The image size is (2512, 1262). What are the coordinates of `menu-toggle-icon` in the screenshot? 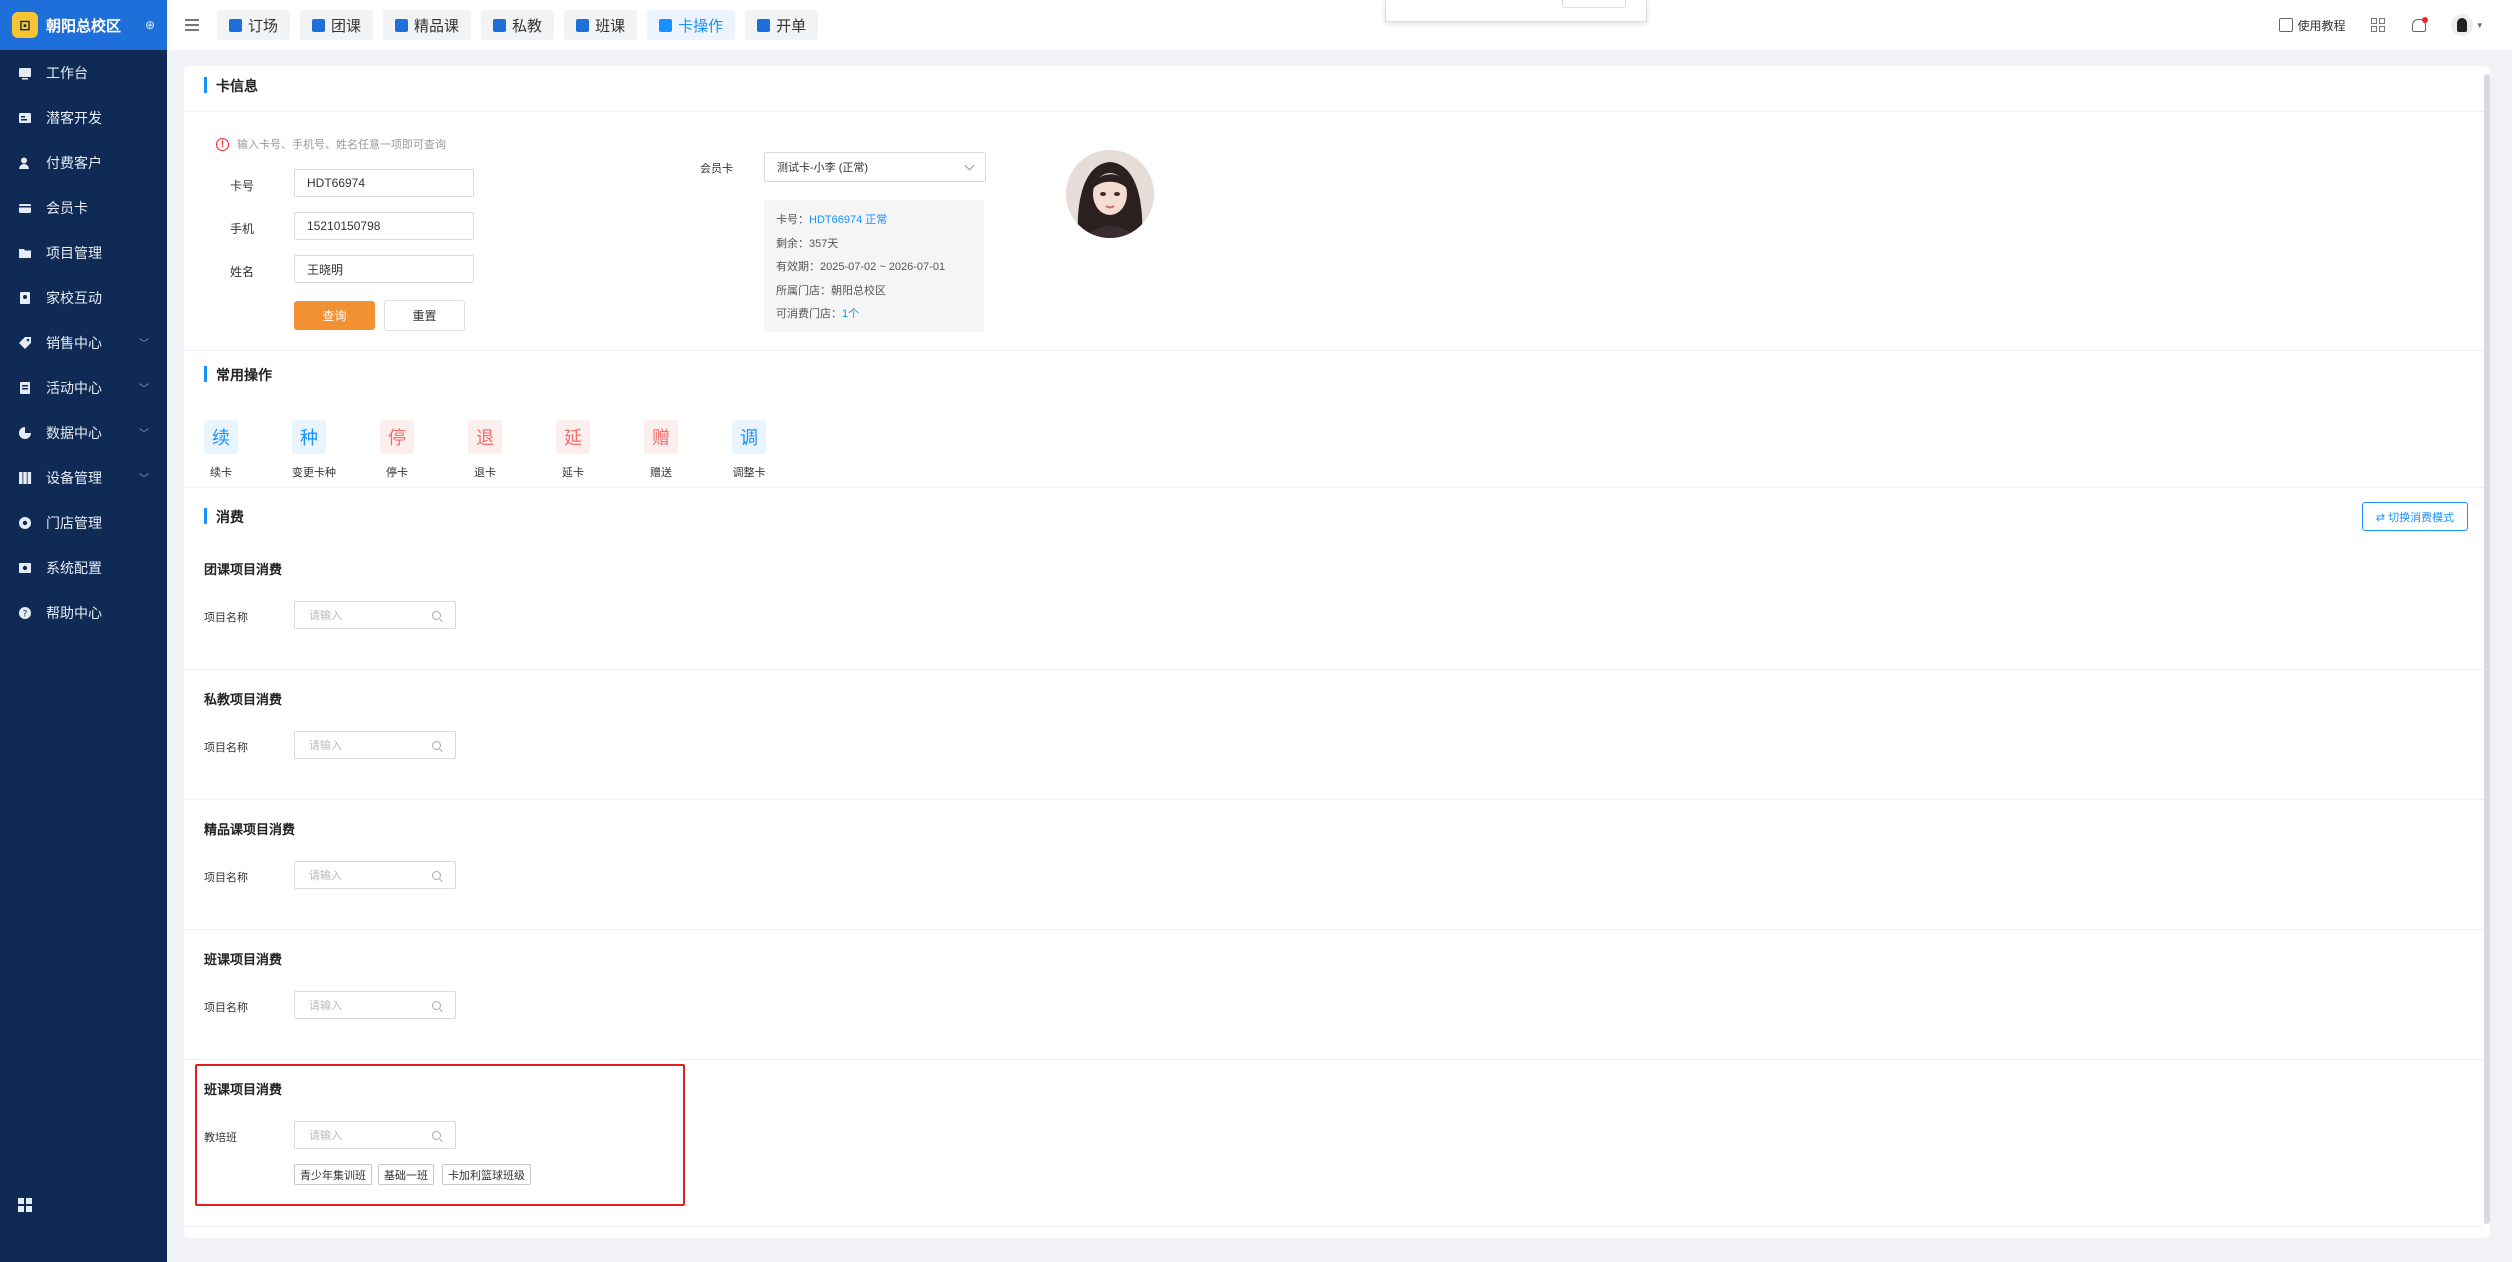 It's located at (192, 25).